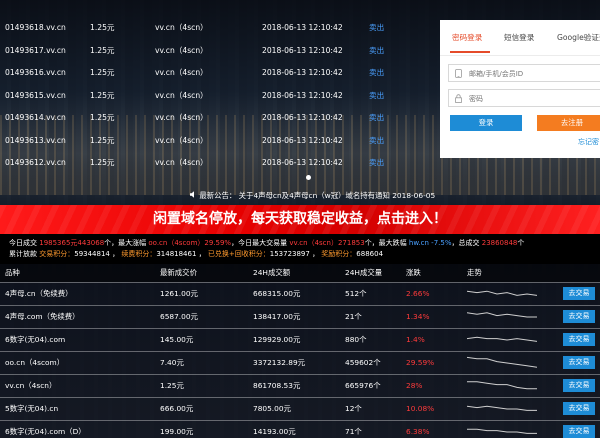  Describe the element at coordinates (420, 408) in the screenshot. I see `row-change: 10.08%` at that location.